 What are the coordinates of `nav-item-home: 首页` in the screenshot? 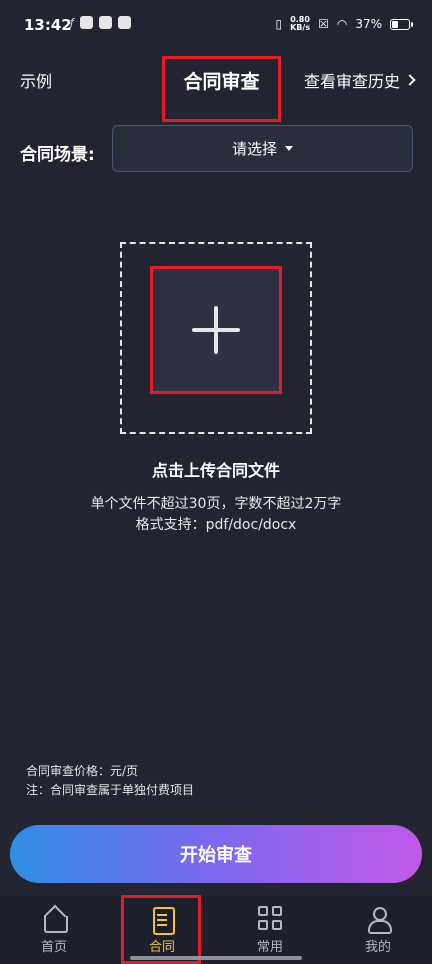 It's located at (54, 930).